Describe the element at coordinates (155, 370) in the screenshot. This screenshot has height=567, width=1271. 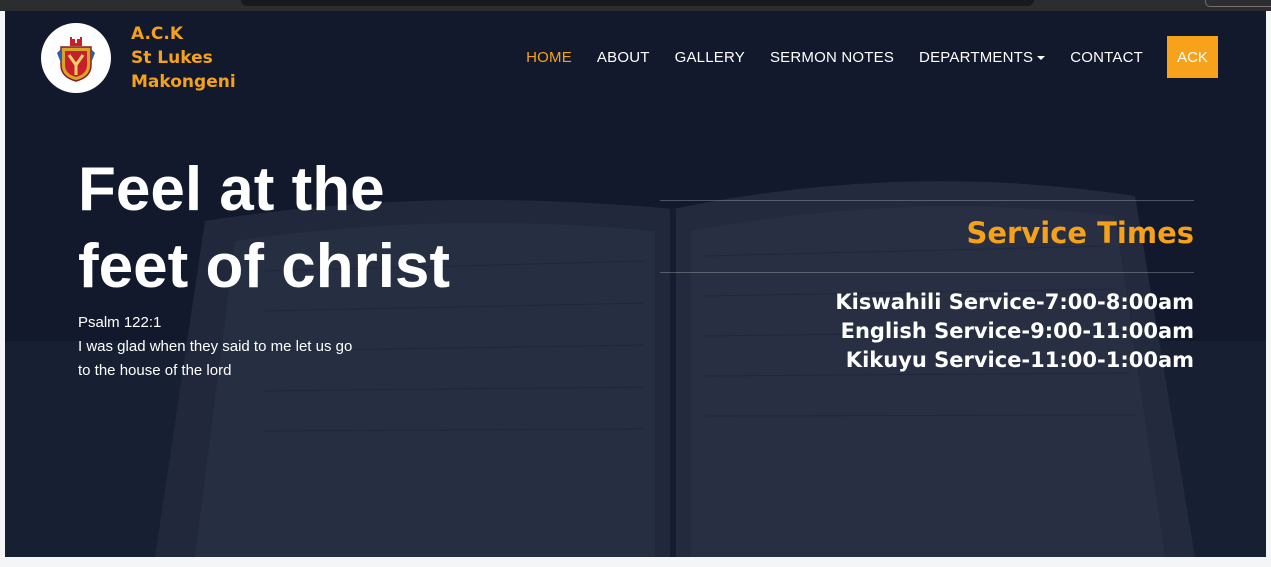
I see `verse-text-line-2: to the house of the lord` at that location.